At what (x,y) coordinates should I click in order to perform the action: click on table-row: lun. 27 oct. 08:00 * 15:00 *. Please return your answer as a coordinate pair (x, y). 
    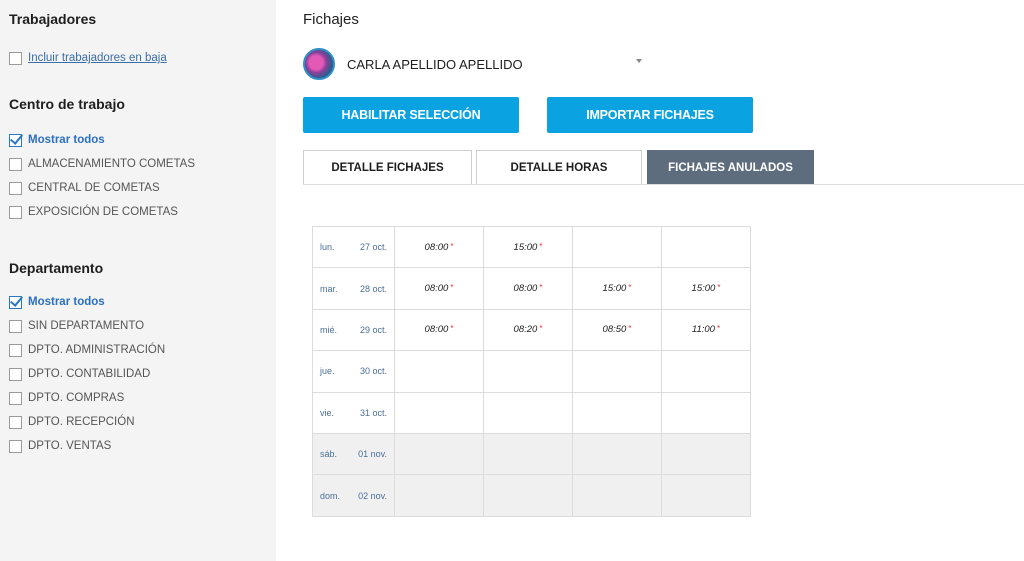
    Looking at the image, I should click on (531, 247).